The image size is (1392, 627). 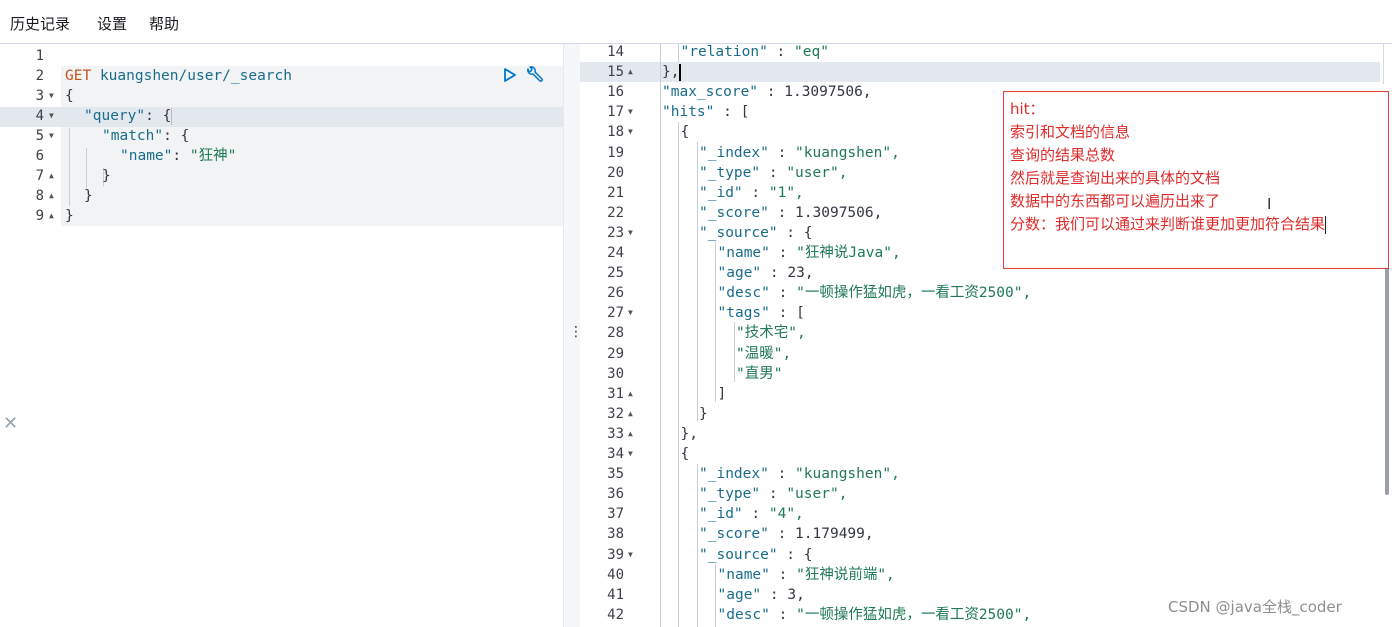 What do you see at coordinates (1168, 224) in the screenshot?
I see `annotation-line: 分数：我们可以通过来判断谁更加更加符合结果` at bounding box center [1168, 224].